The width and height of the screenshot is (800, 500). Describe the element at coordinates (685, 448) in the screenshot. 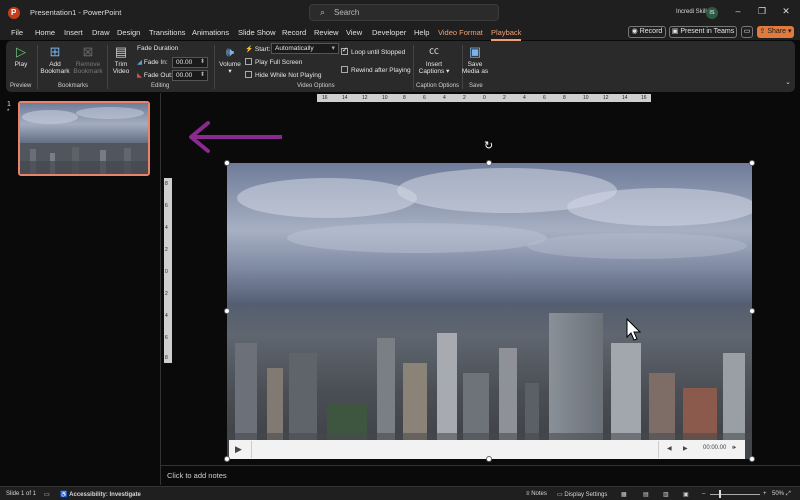

I see `forward-icon: ▶` at that location.